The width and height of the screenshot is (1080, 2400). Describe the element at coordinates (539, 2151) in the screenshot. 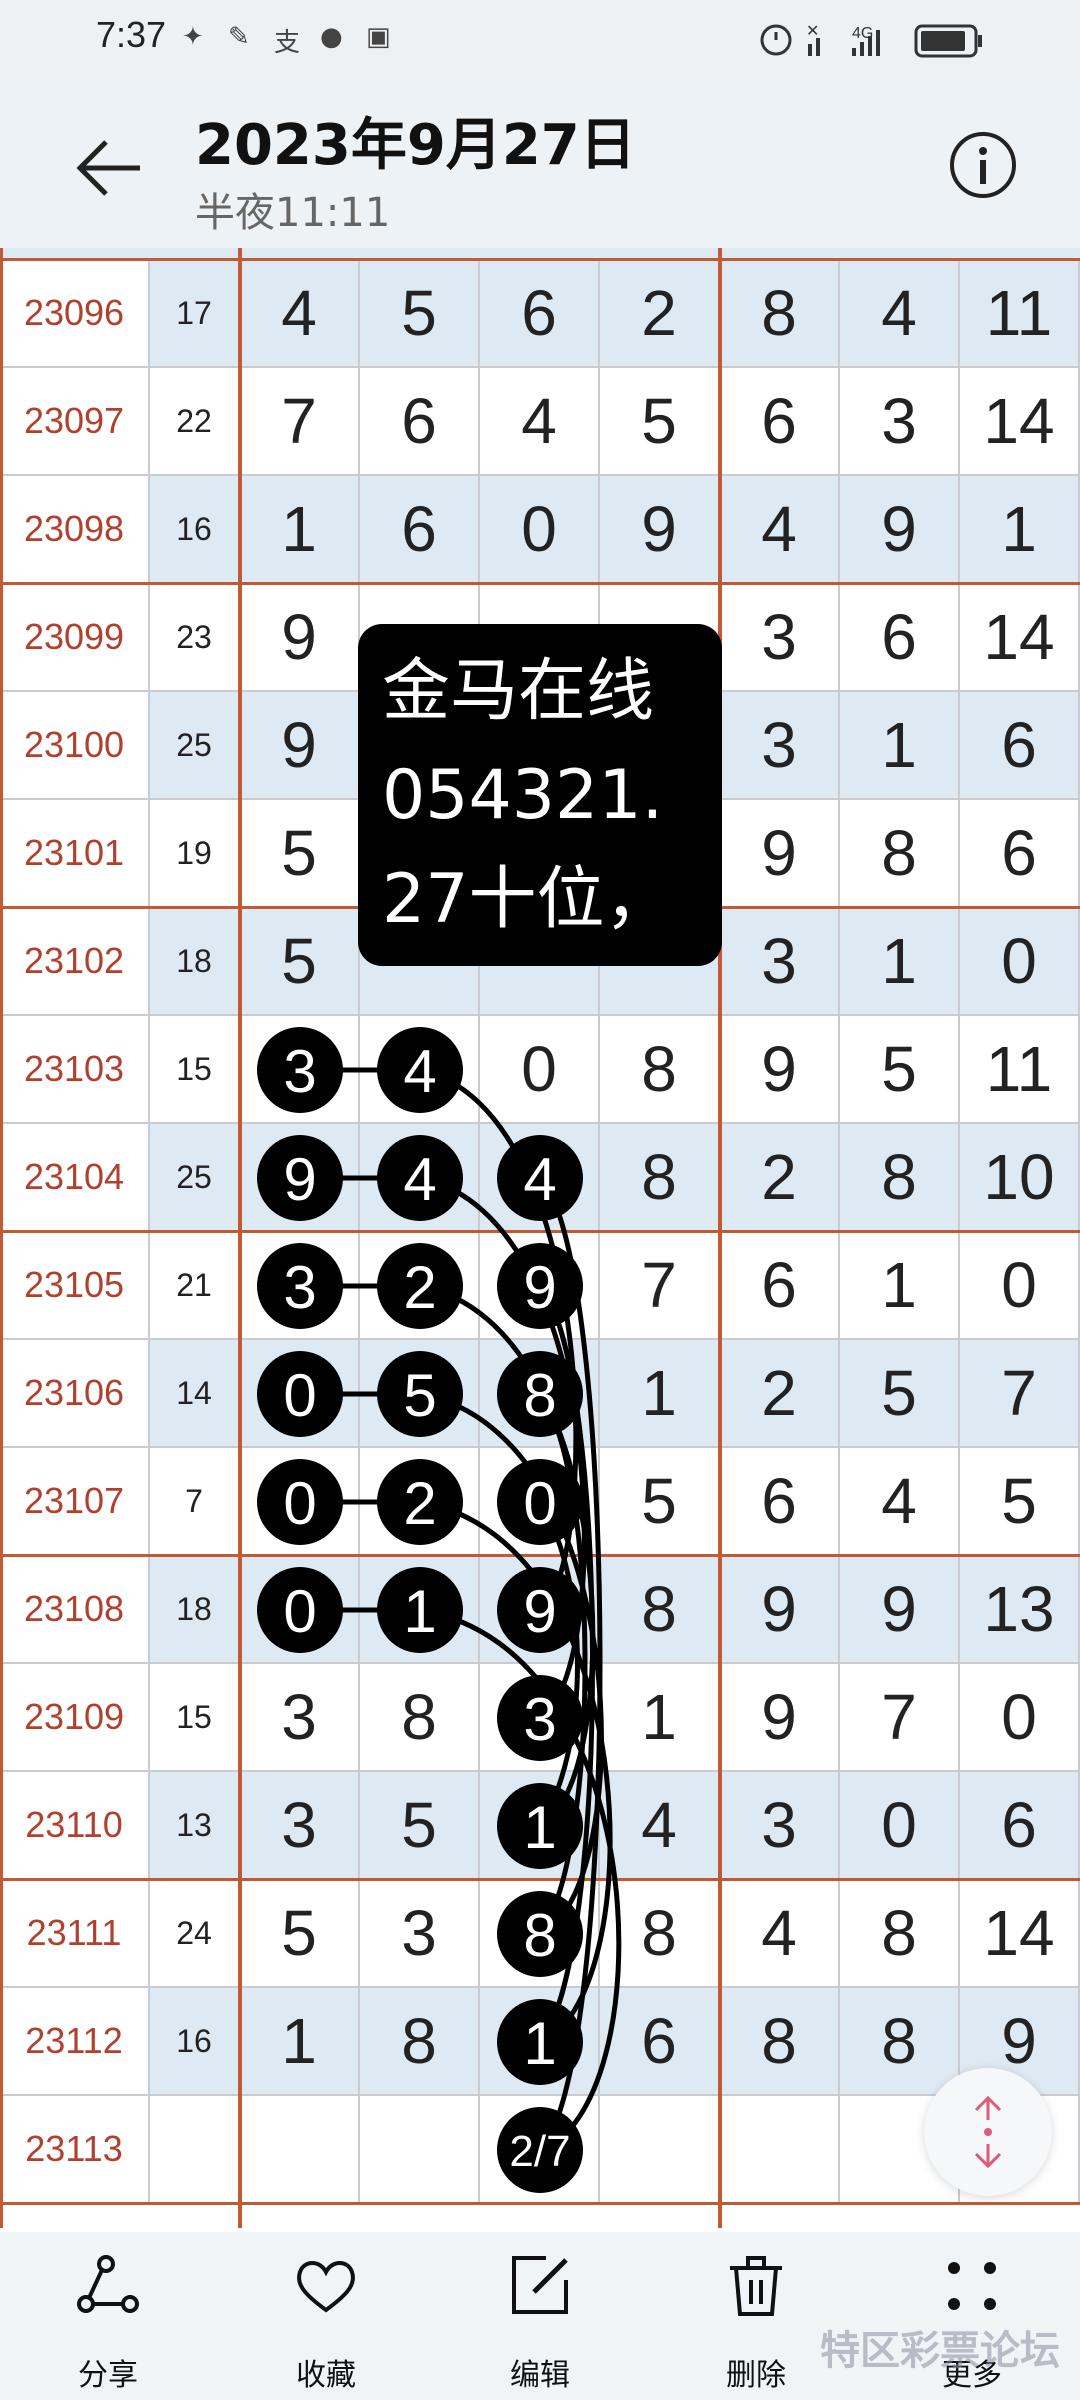

I see `marked-digit: 2/7` at that location.